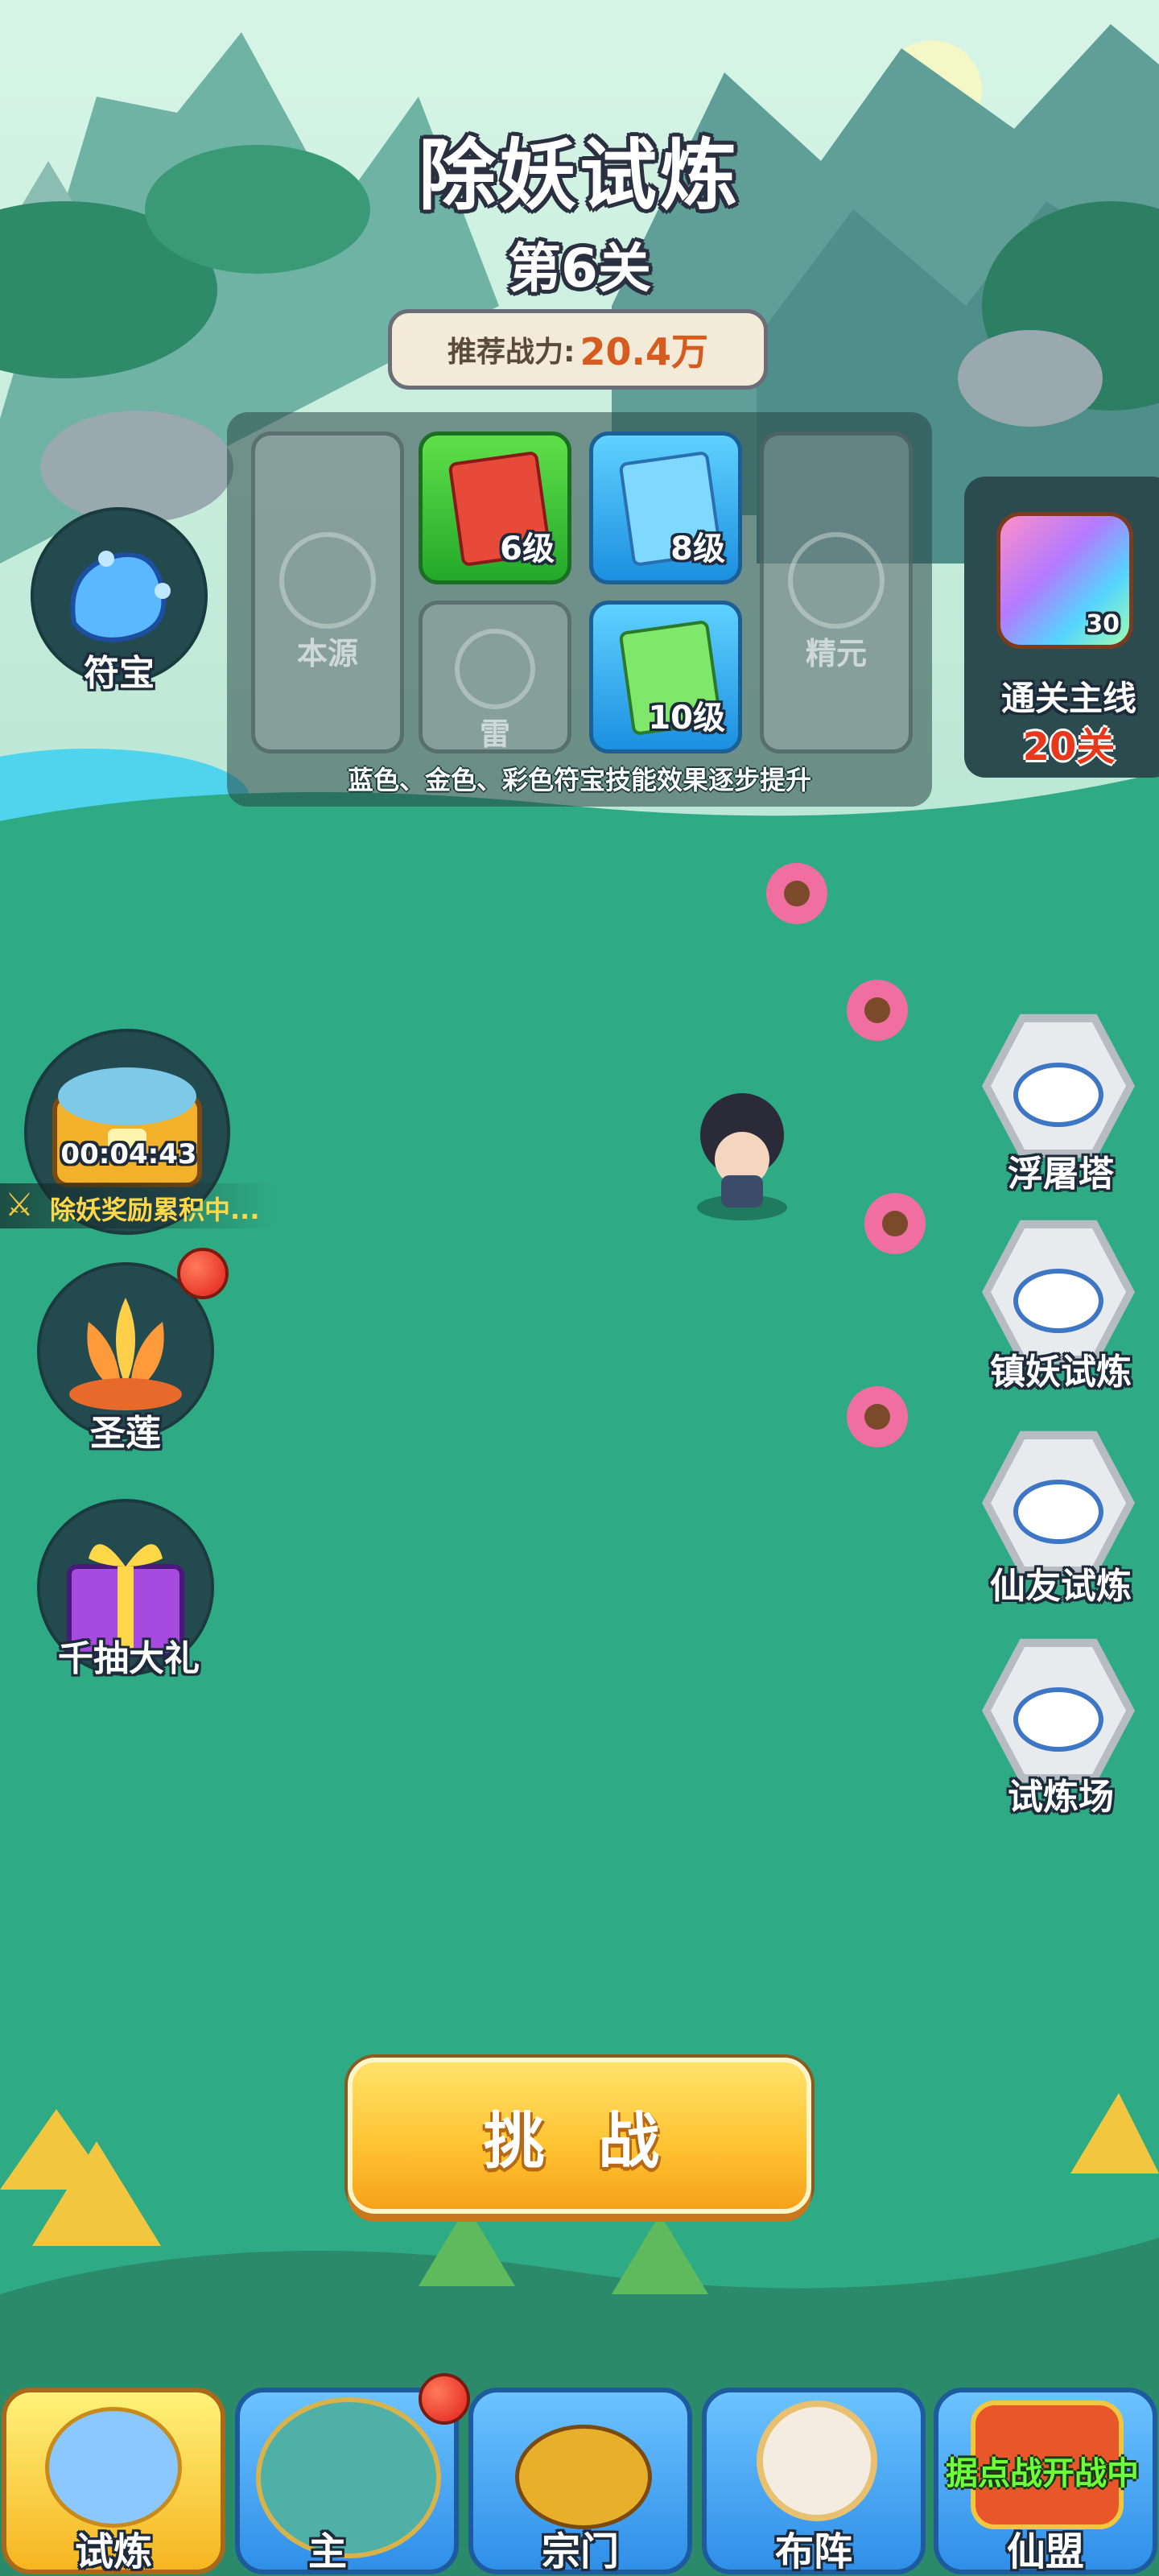  I want to click on talisman-slot-fire: 6级, so click(495, 507).